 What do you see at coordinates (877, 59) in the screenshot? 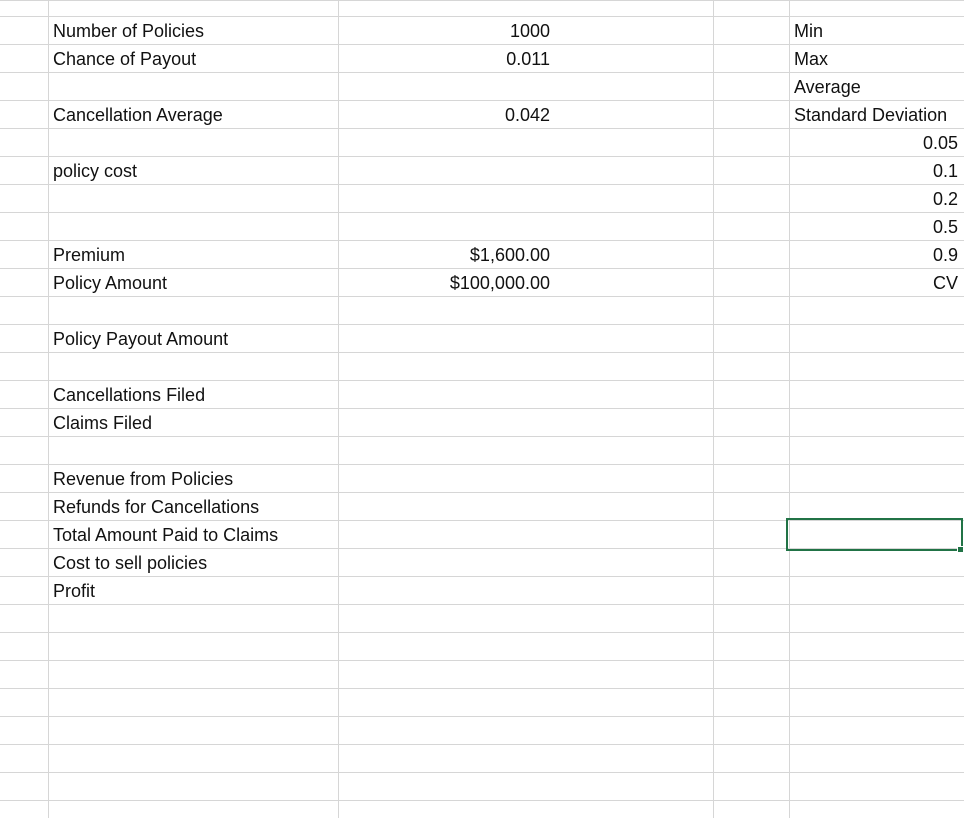
I see `stat-label-max: Max` at bounding box center [877, 59].